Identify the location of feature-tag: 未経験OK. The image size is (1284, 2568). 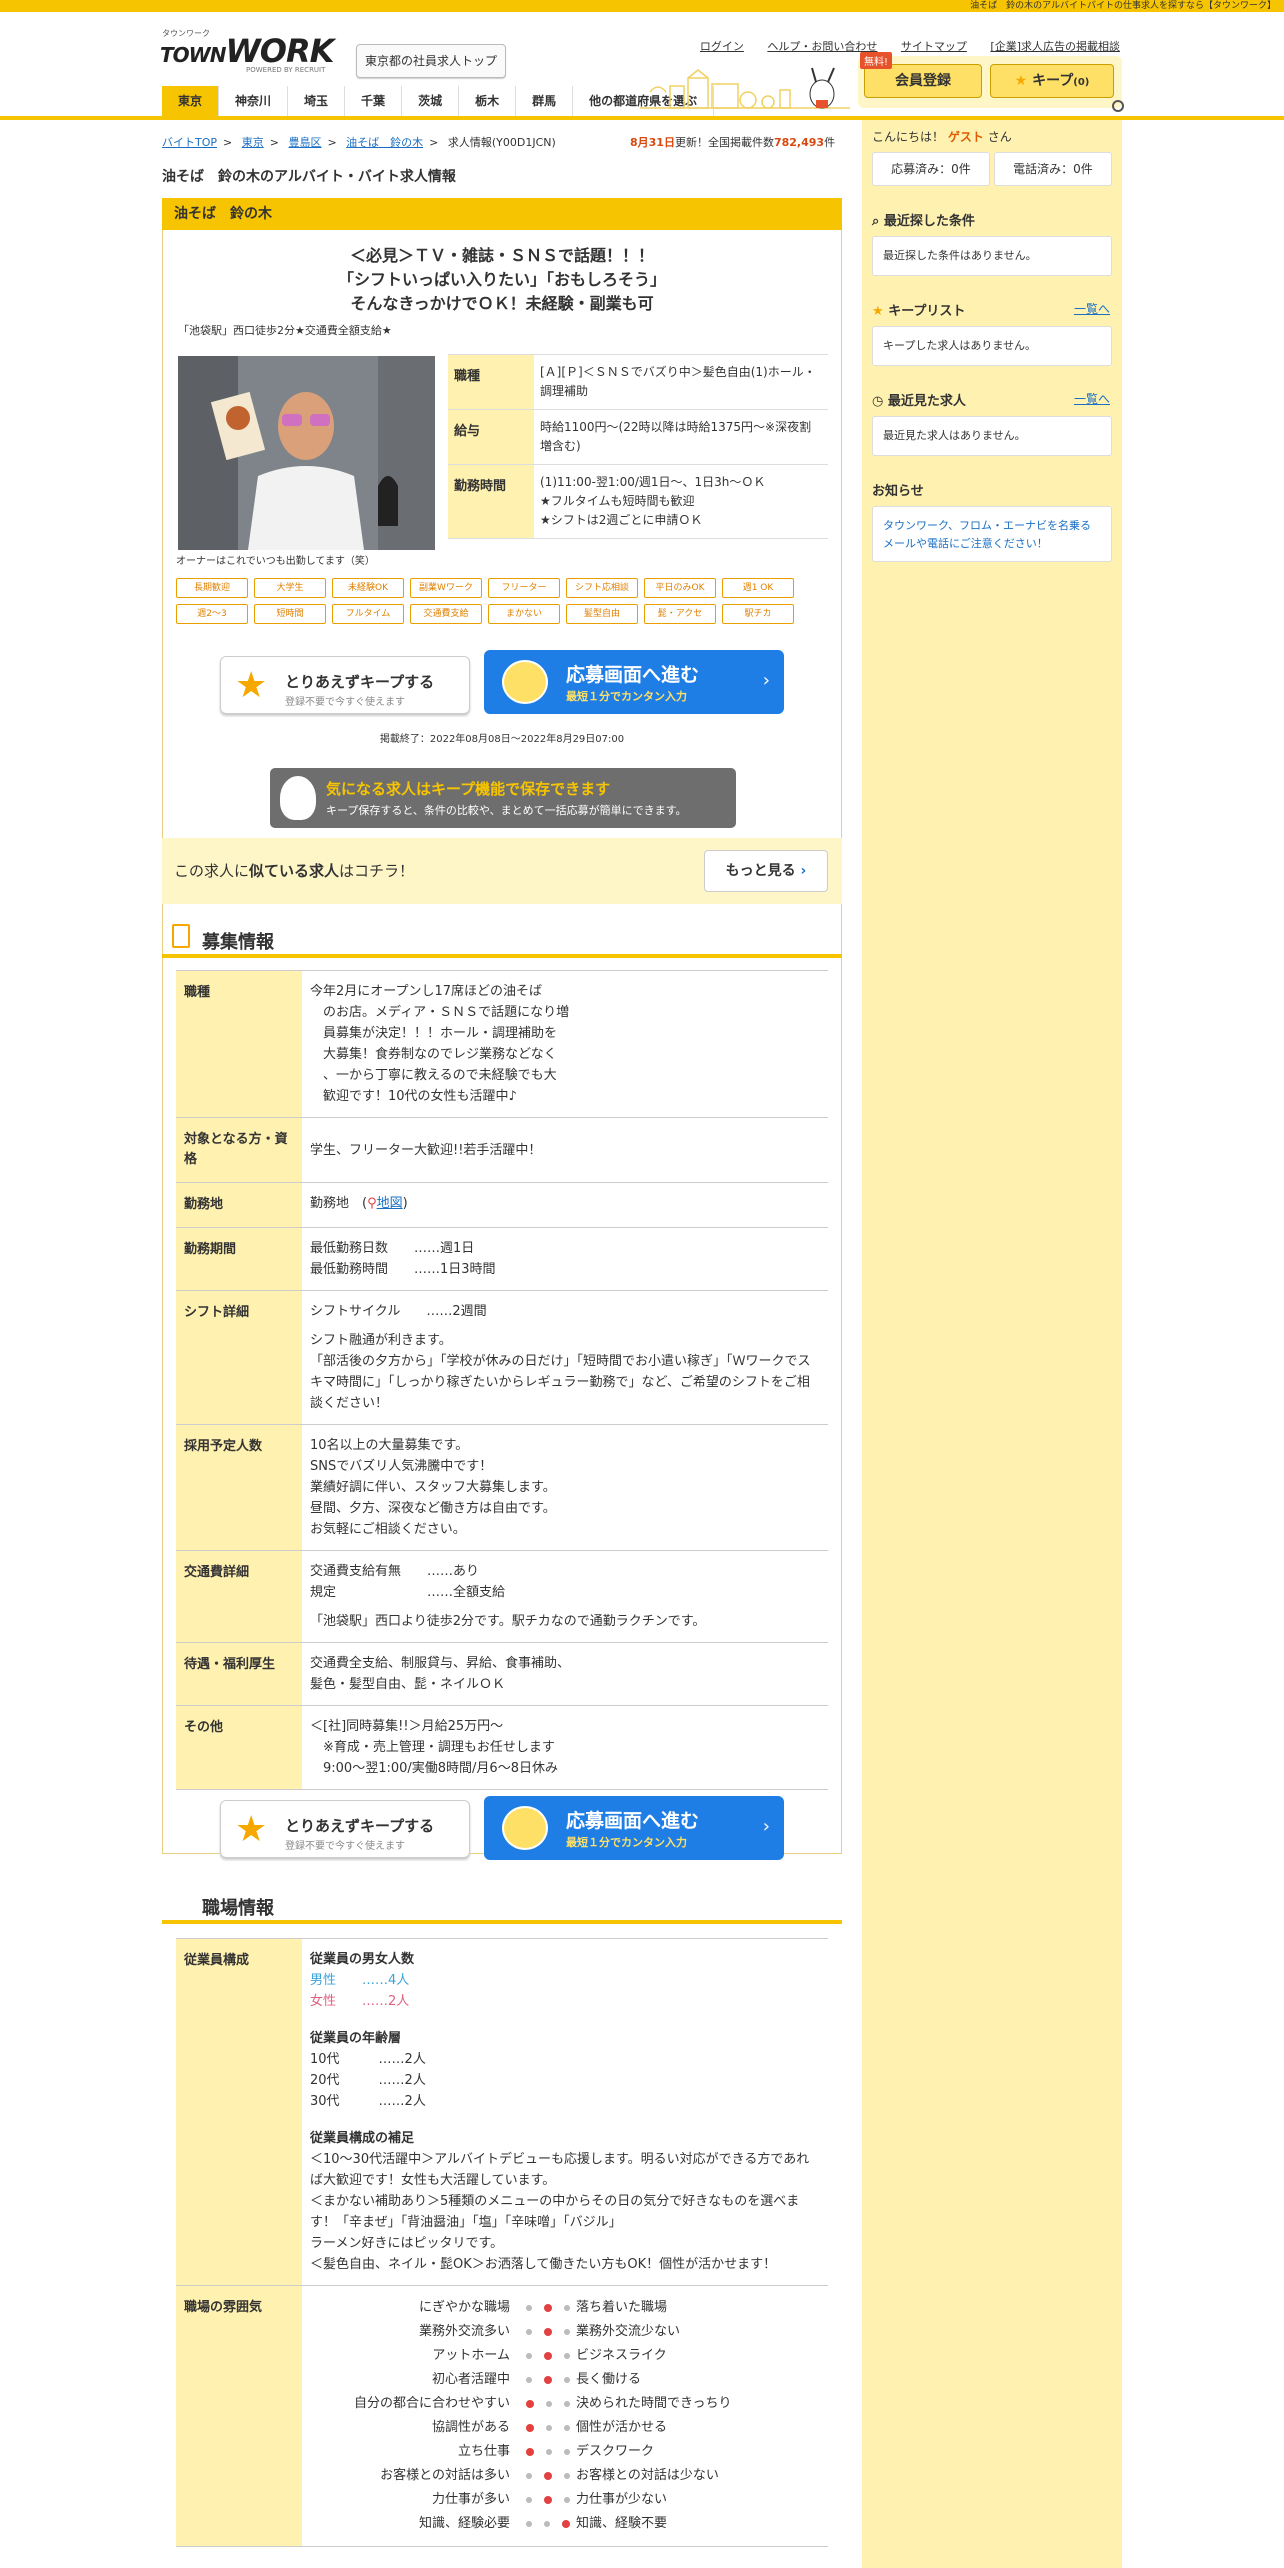
(368, 588).